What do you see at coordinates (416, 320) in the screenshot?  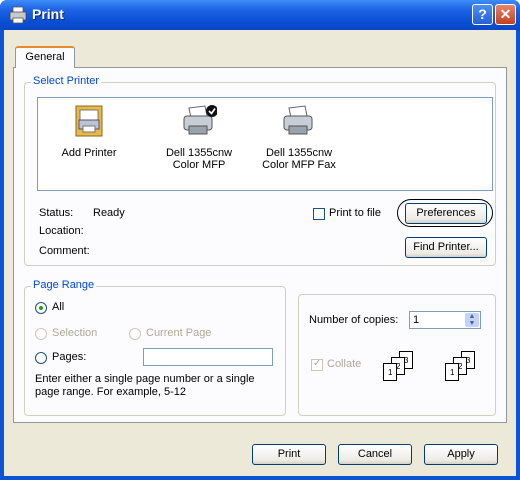 I see `copies-value: 1` at bounding box center [416, 320].